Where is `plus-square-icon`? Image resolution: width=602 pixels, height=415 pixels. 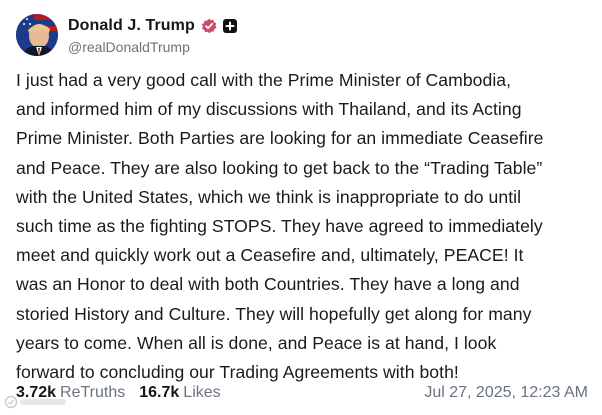
plus-square-icon is located at coordinates (229, 26).